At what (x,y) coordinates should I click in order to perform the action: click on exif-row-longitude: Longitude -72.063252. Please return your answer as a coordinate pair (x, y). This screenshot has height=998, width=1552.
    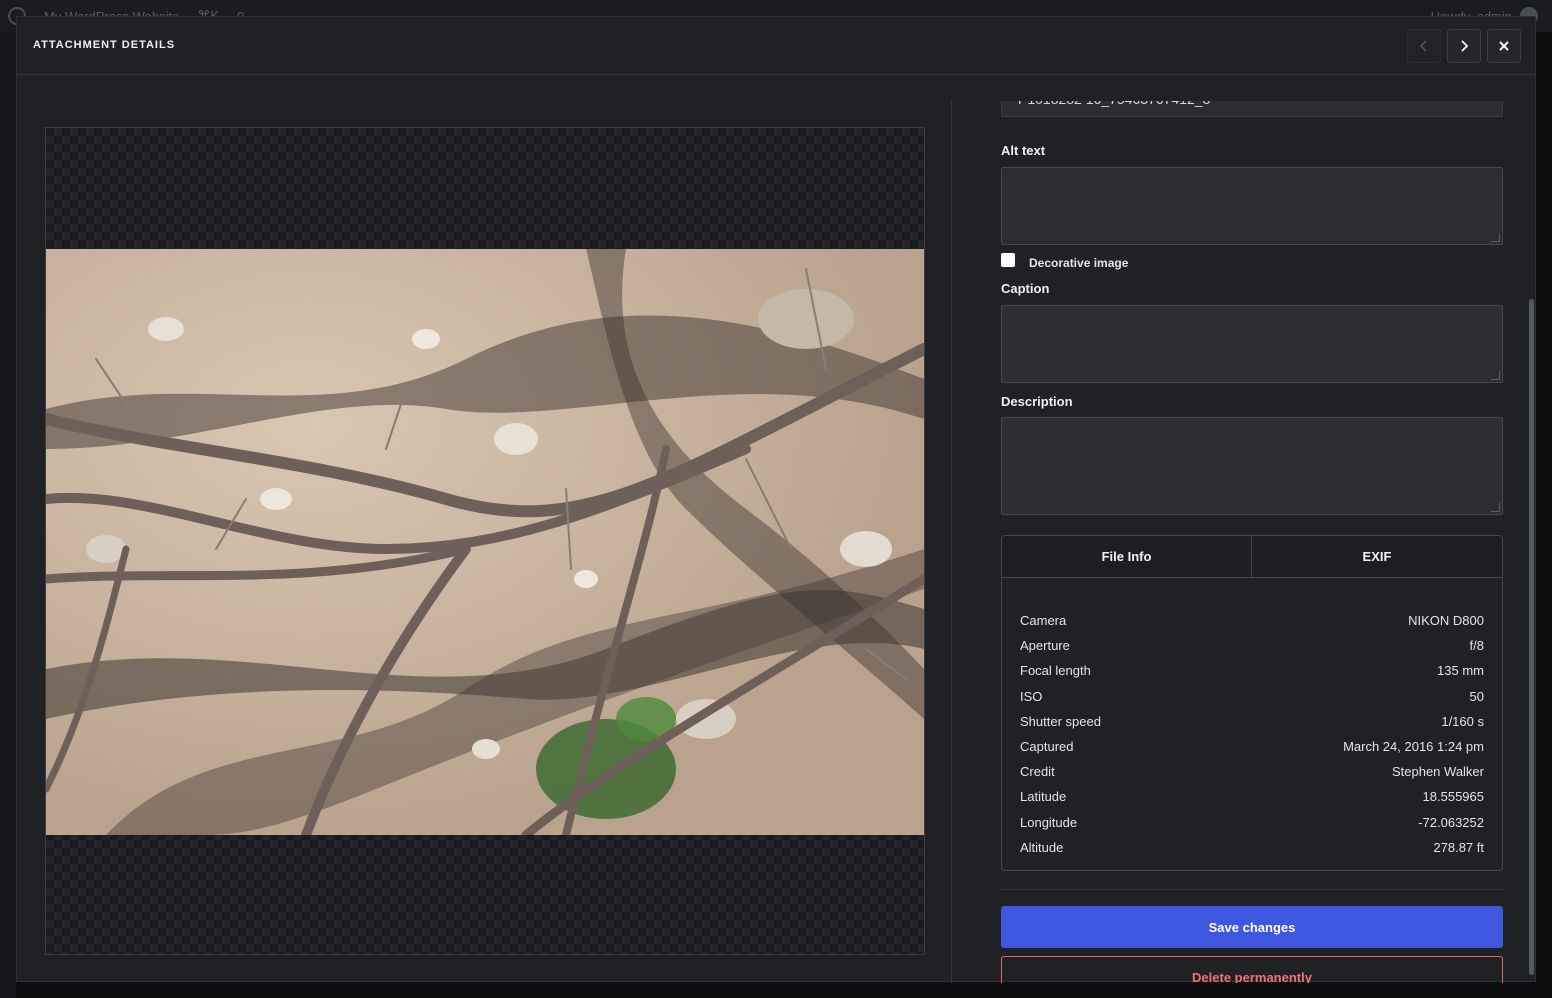
    Looking at the image, I should click on (1252, 822).